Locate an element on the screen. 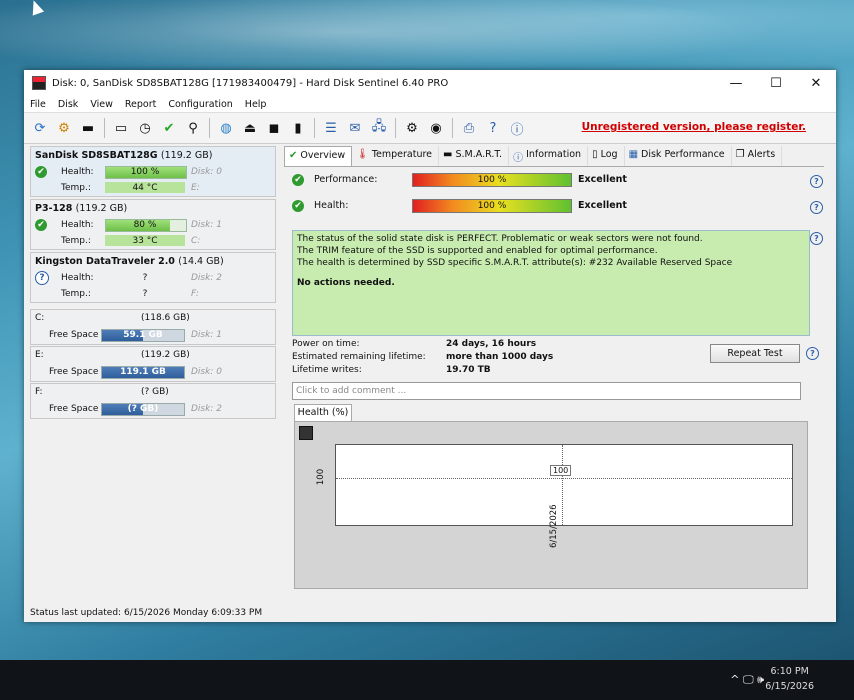  tab-overview: ✔ Overview is located at coordinates (318, 156).